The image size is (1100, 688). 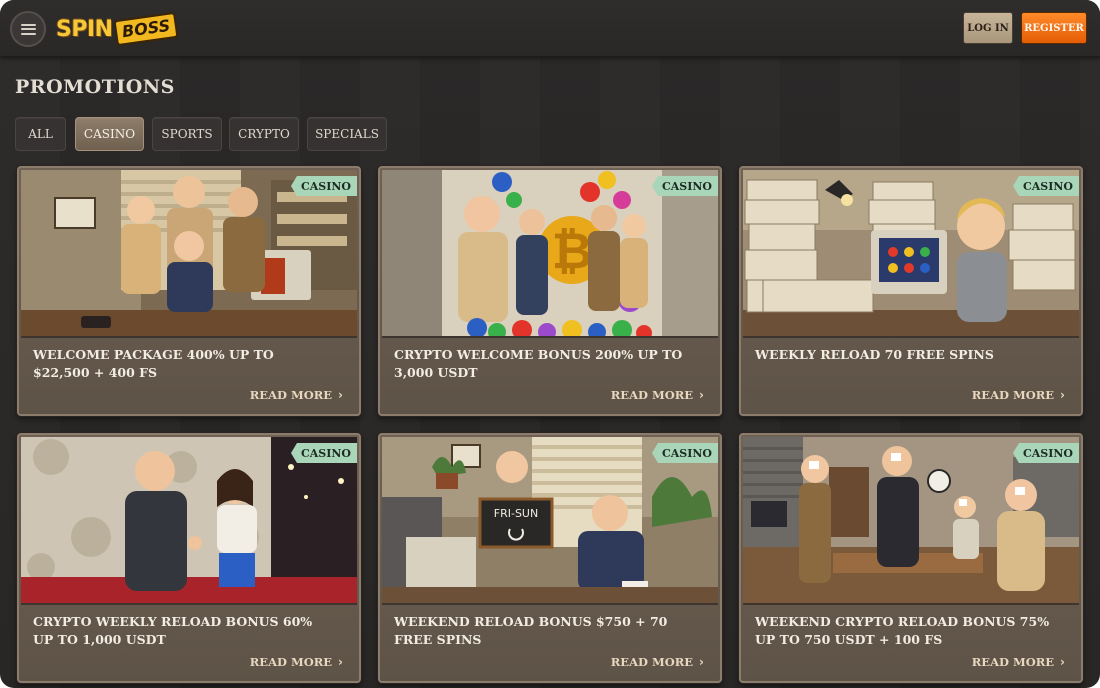 I want to click on tab-crypto: CRYPTO, so click(x=264, y=134).